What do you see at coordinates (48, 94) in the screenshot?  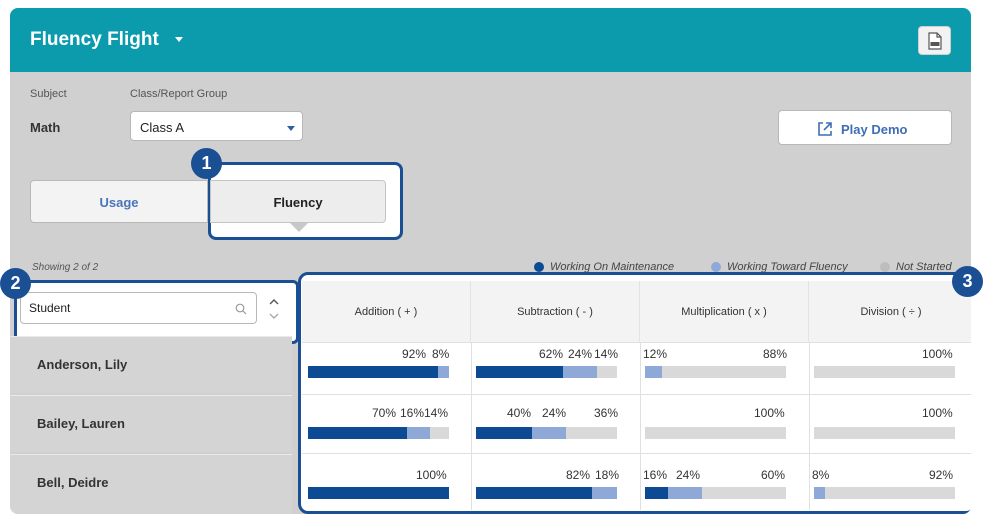 I see `subject-label: Subject` at bounding box center [48, 94].